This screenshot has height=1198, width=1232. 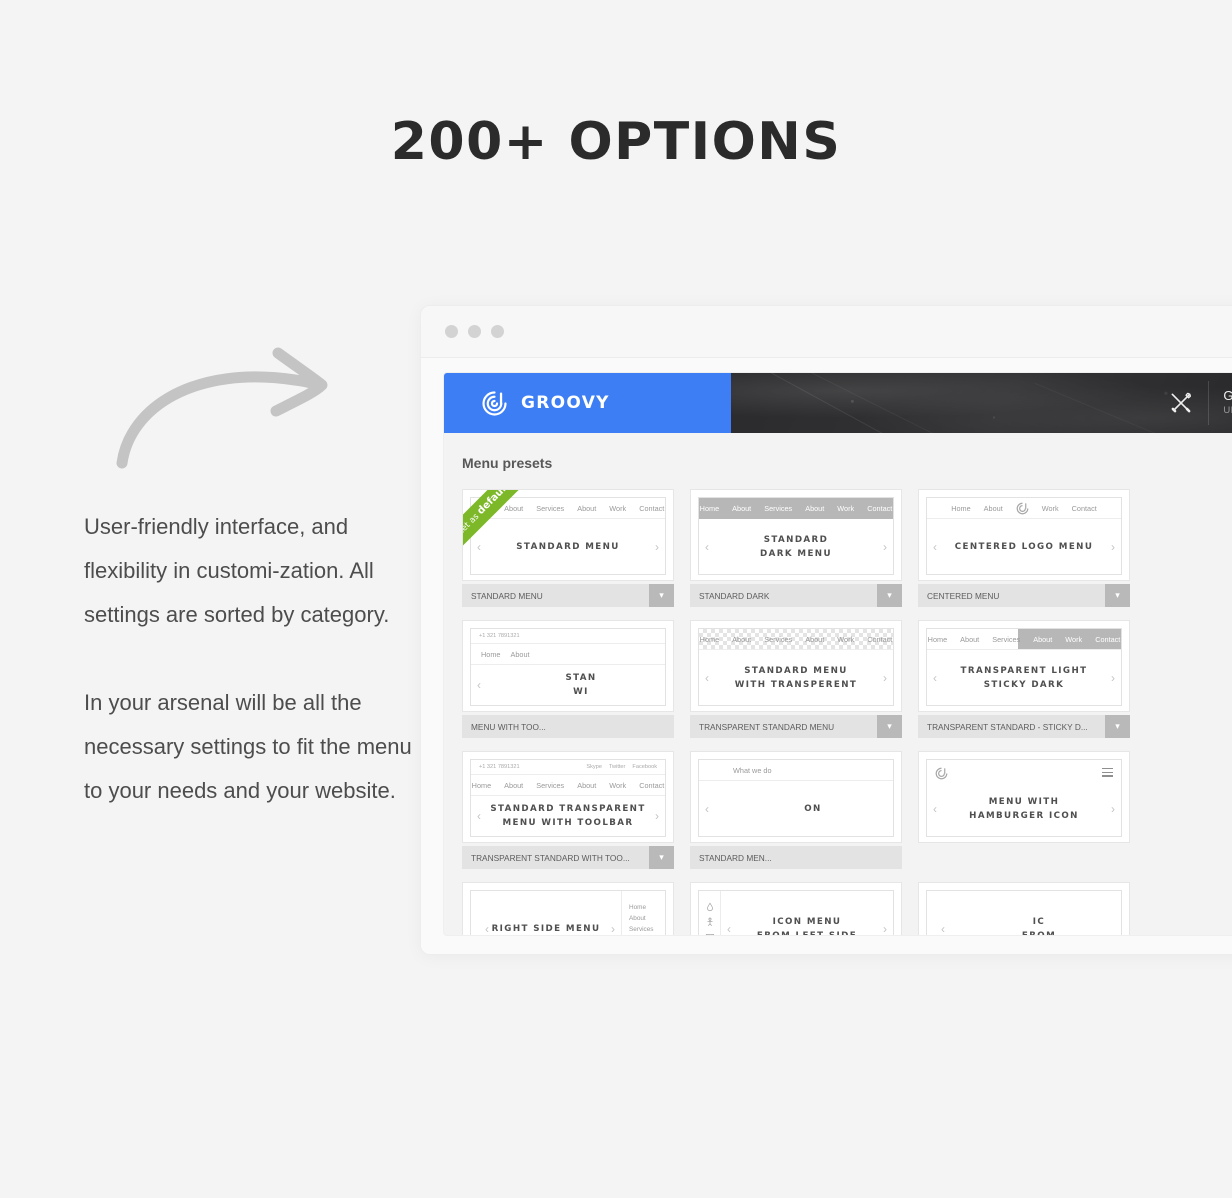 I want to click on preset-preview-frame: ‹ IC FROM, so click(x=1024, y=908).